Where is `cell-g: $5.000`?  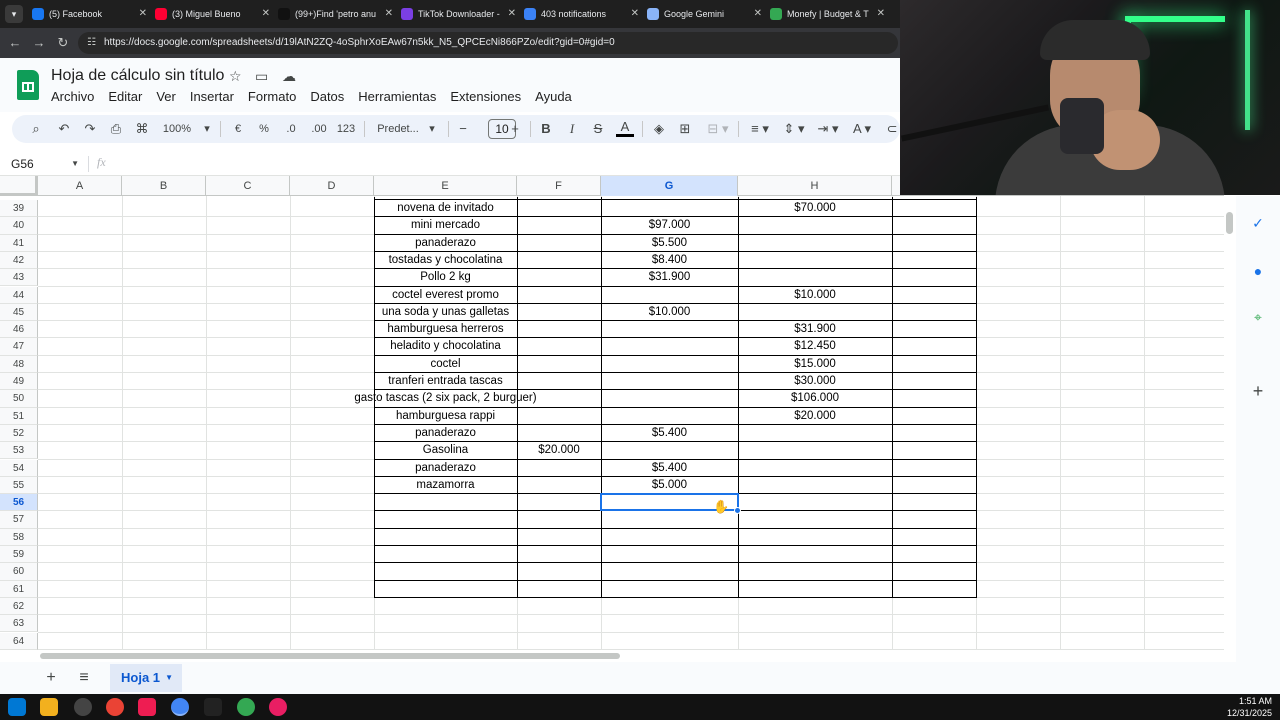 cell-g: $5.000 is located at coordinates (669, 485).